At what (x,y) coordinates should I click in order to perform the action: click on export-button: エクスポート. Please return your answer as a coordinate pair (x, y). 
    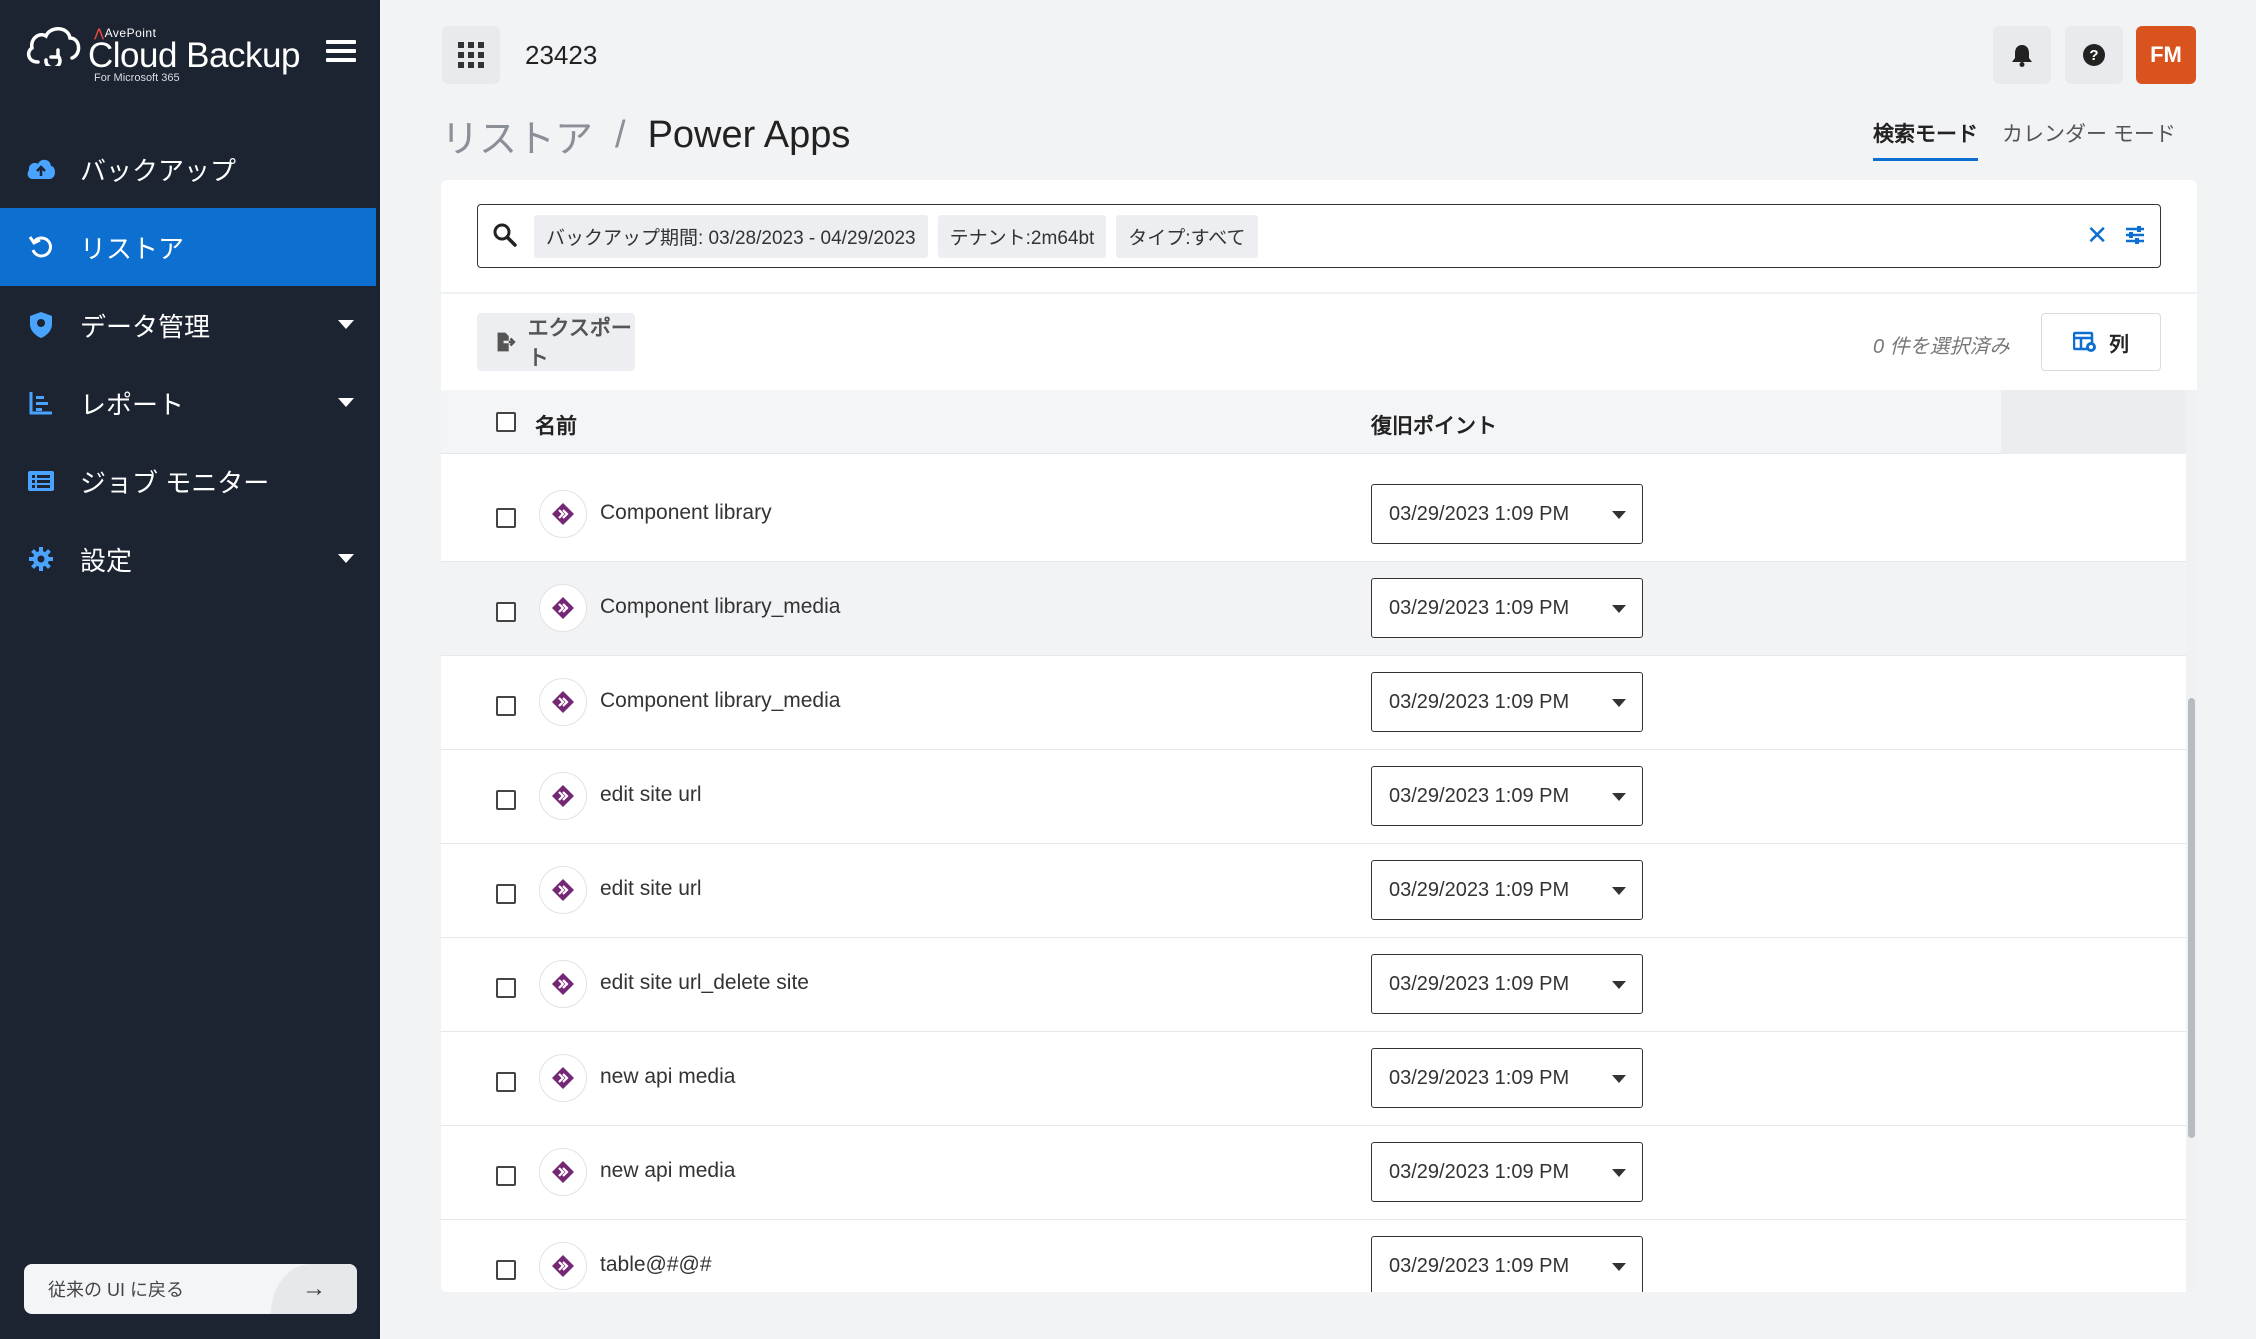
    Looking at the image, I should click on (556, 342).